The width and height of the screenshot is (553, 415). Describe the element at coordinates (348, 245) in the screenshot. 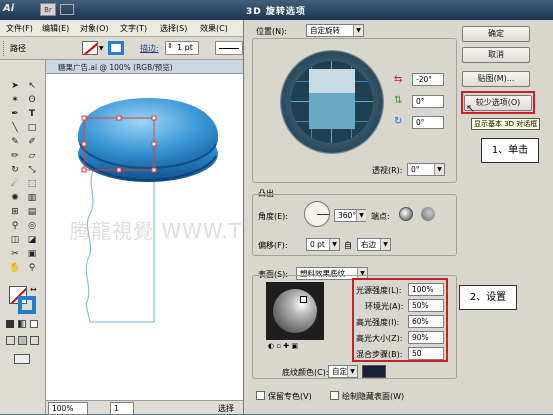

I see `offset-from-label: 自` at that location.